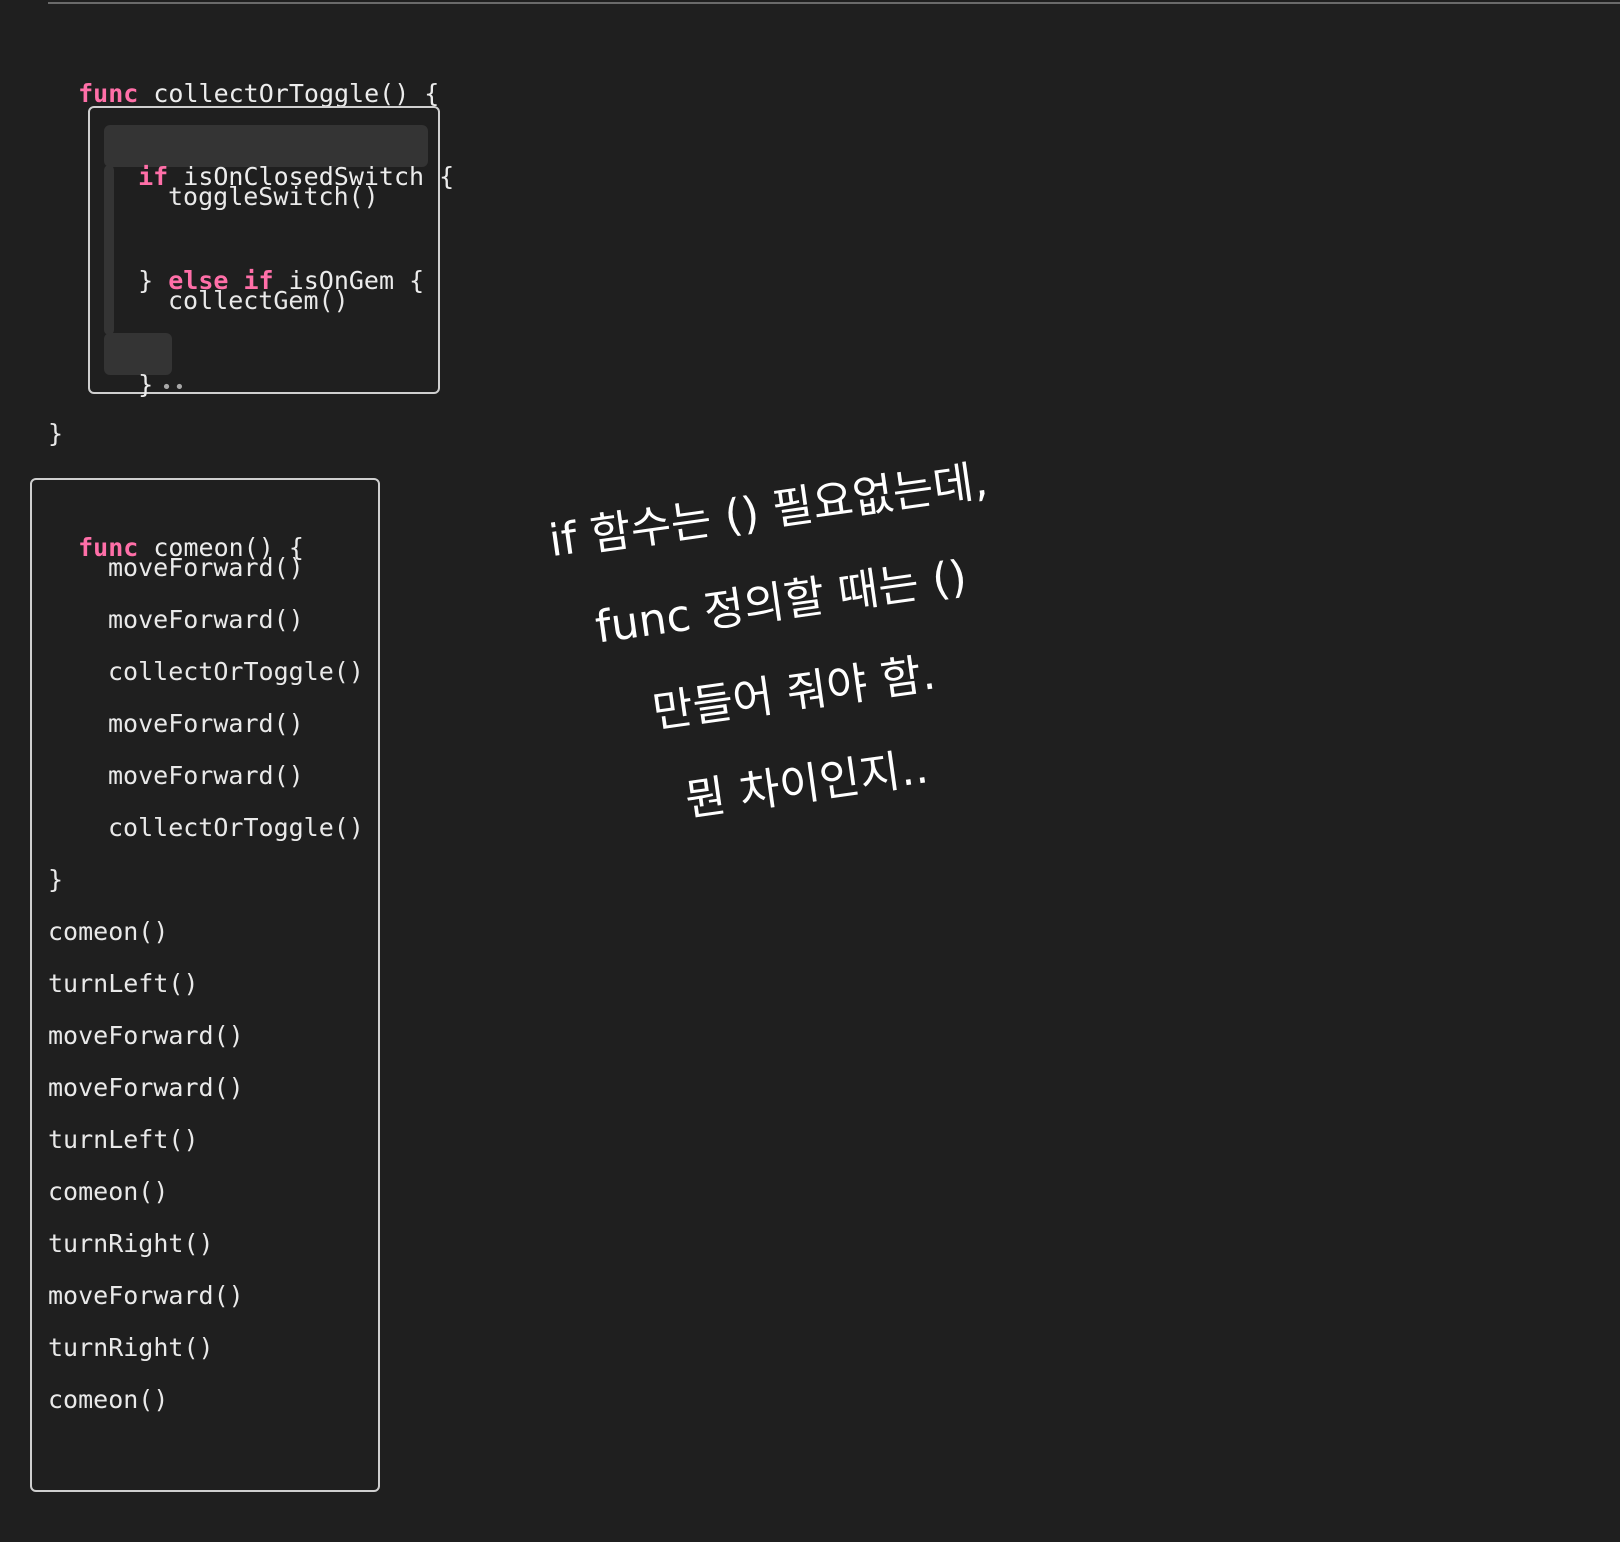 This screenshot has height=1542, width=1620. What do you see at coordinates (258, 301) in the screenshot?
I see `collect-gem-call: collectGem()` at bounding box center [258, 301].